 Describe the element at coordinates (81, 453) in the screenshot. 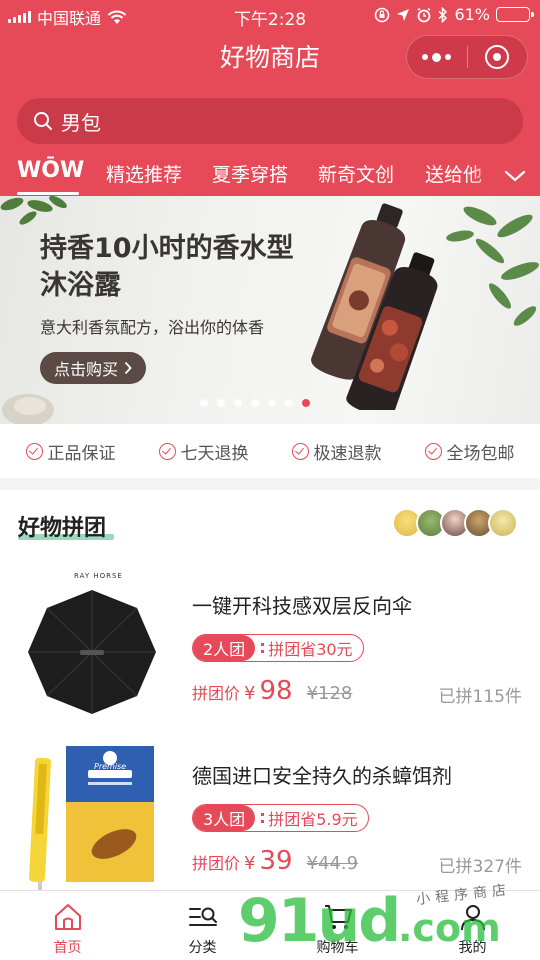

I see `guarantee-label: 正品保证` at that location.